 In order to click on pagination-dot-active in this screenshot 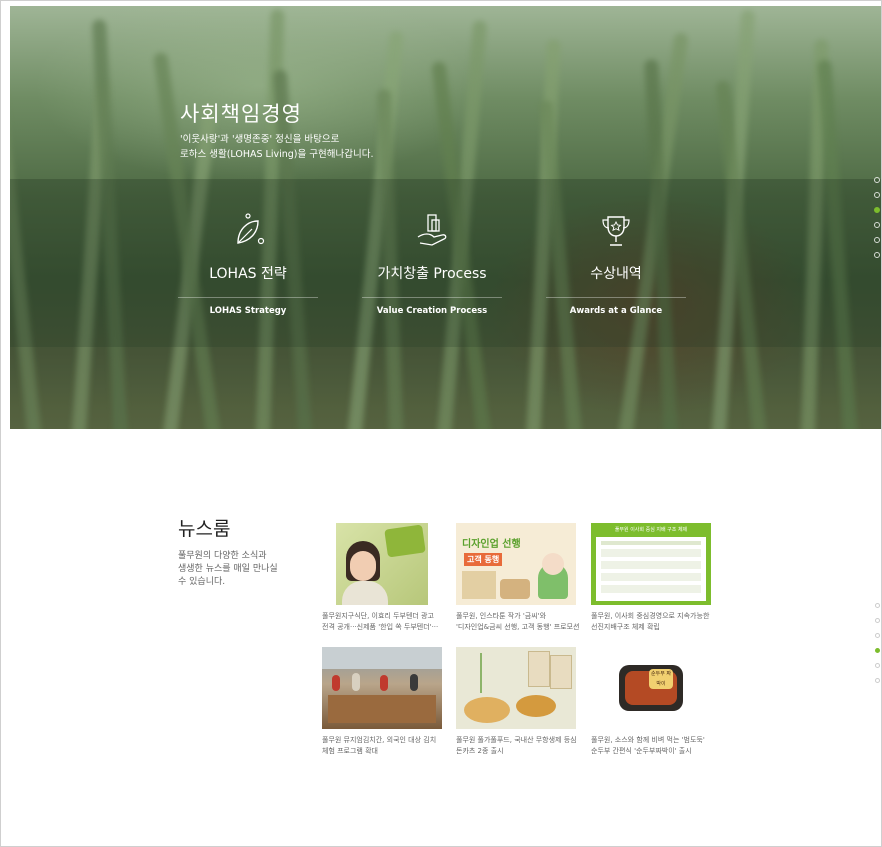, I will do `click(877, 210)`.